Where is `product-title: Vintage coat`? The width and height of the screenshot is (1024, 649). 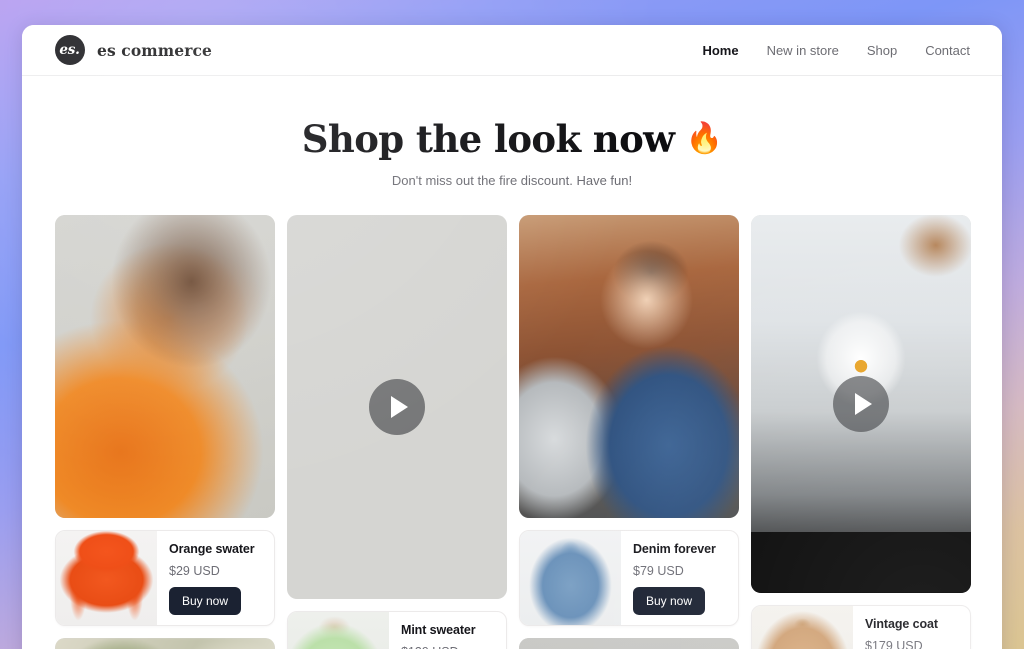 product-title: Vintage coat is located at coordinates (901, 623).